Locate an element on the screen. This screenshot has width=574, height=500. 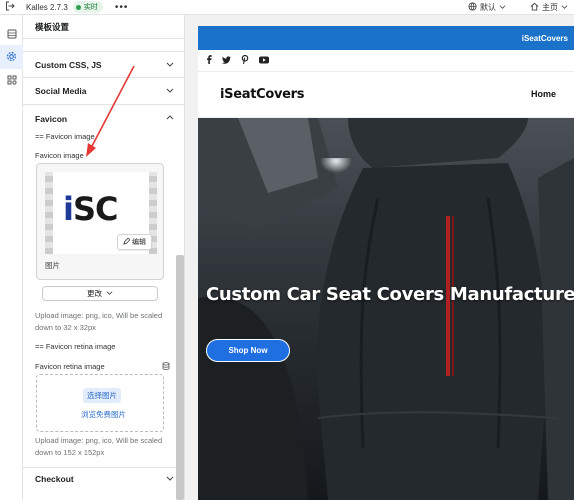
announcement-bar: iSeatCovers is located at coordinates (386, 38).